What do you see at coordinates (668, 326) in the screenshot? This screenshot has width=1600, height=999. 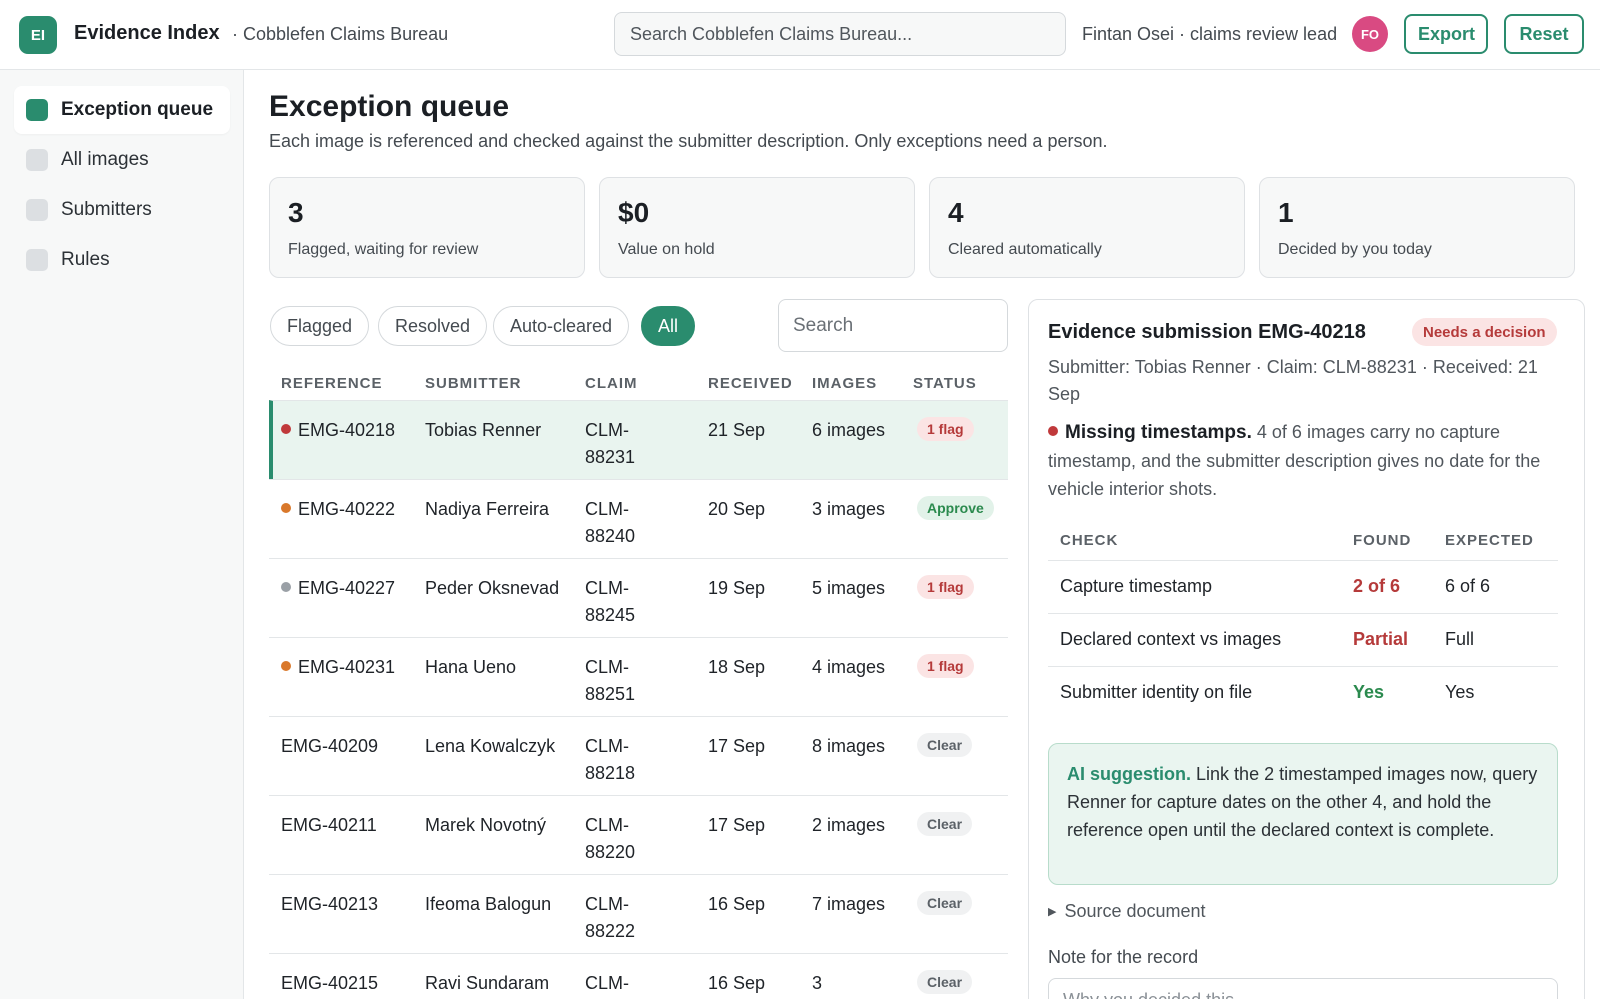 I see `filter-all: All` at bounding box center [668, 326].